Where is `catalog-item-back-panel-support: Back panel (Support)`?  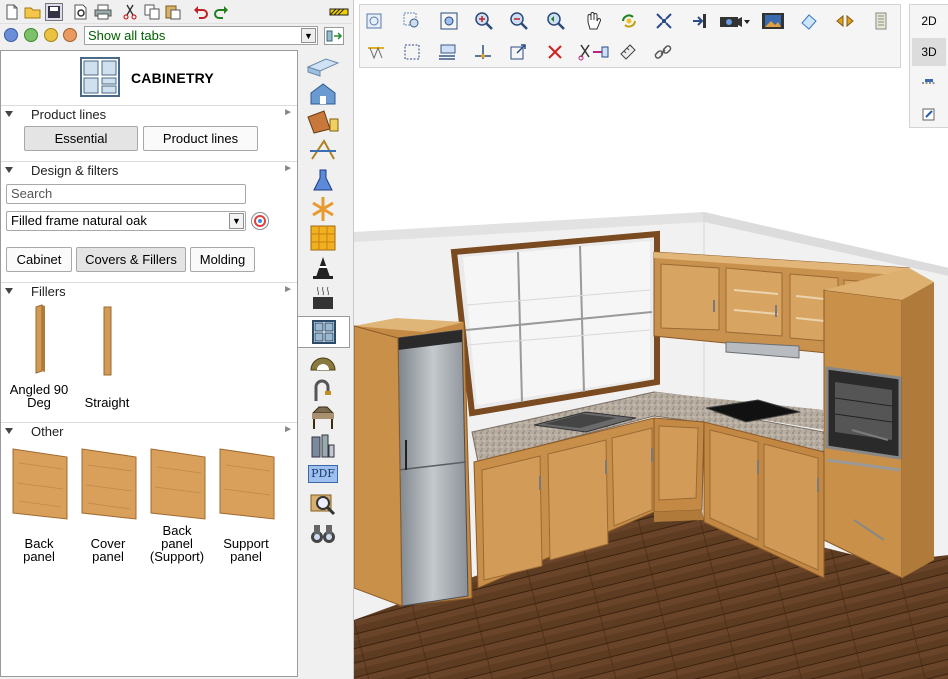 catalog-item-back-panel-support: Back panel (Support) is located at coordinates (177, 505).